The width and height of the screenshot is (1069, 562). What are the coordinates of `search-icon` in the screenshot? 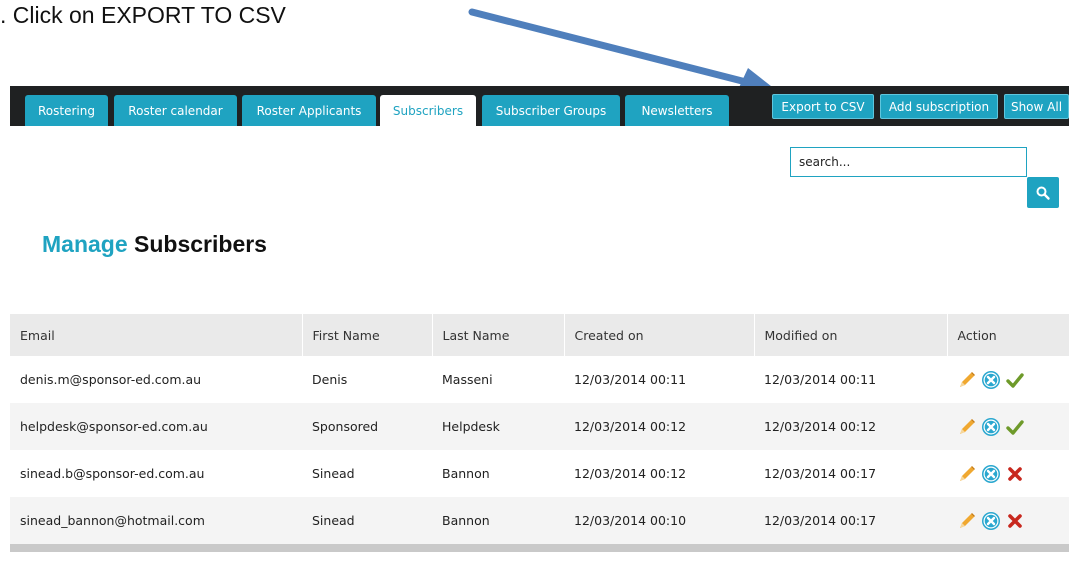 It's located at (1043, 193).